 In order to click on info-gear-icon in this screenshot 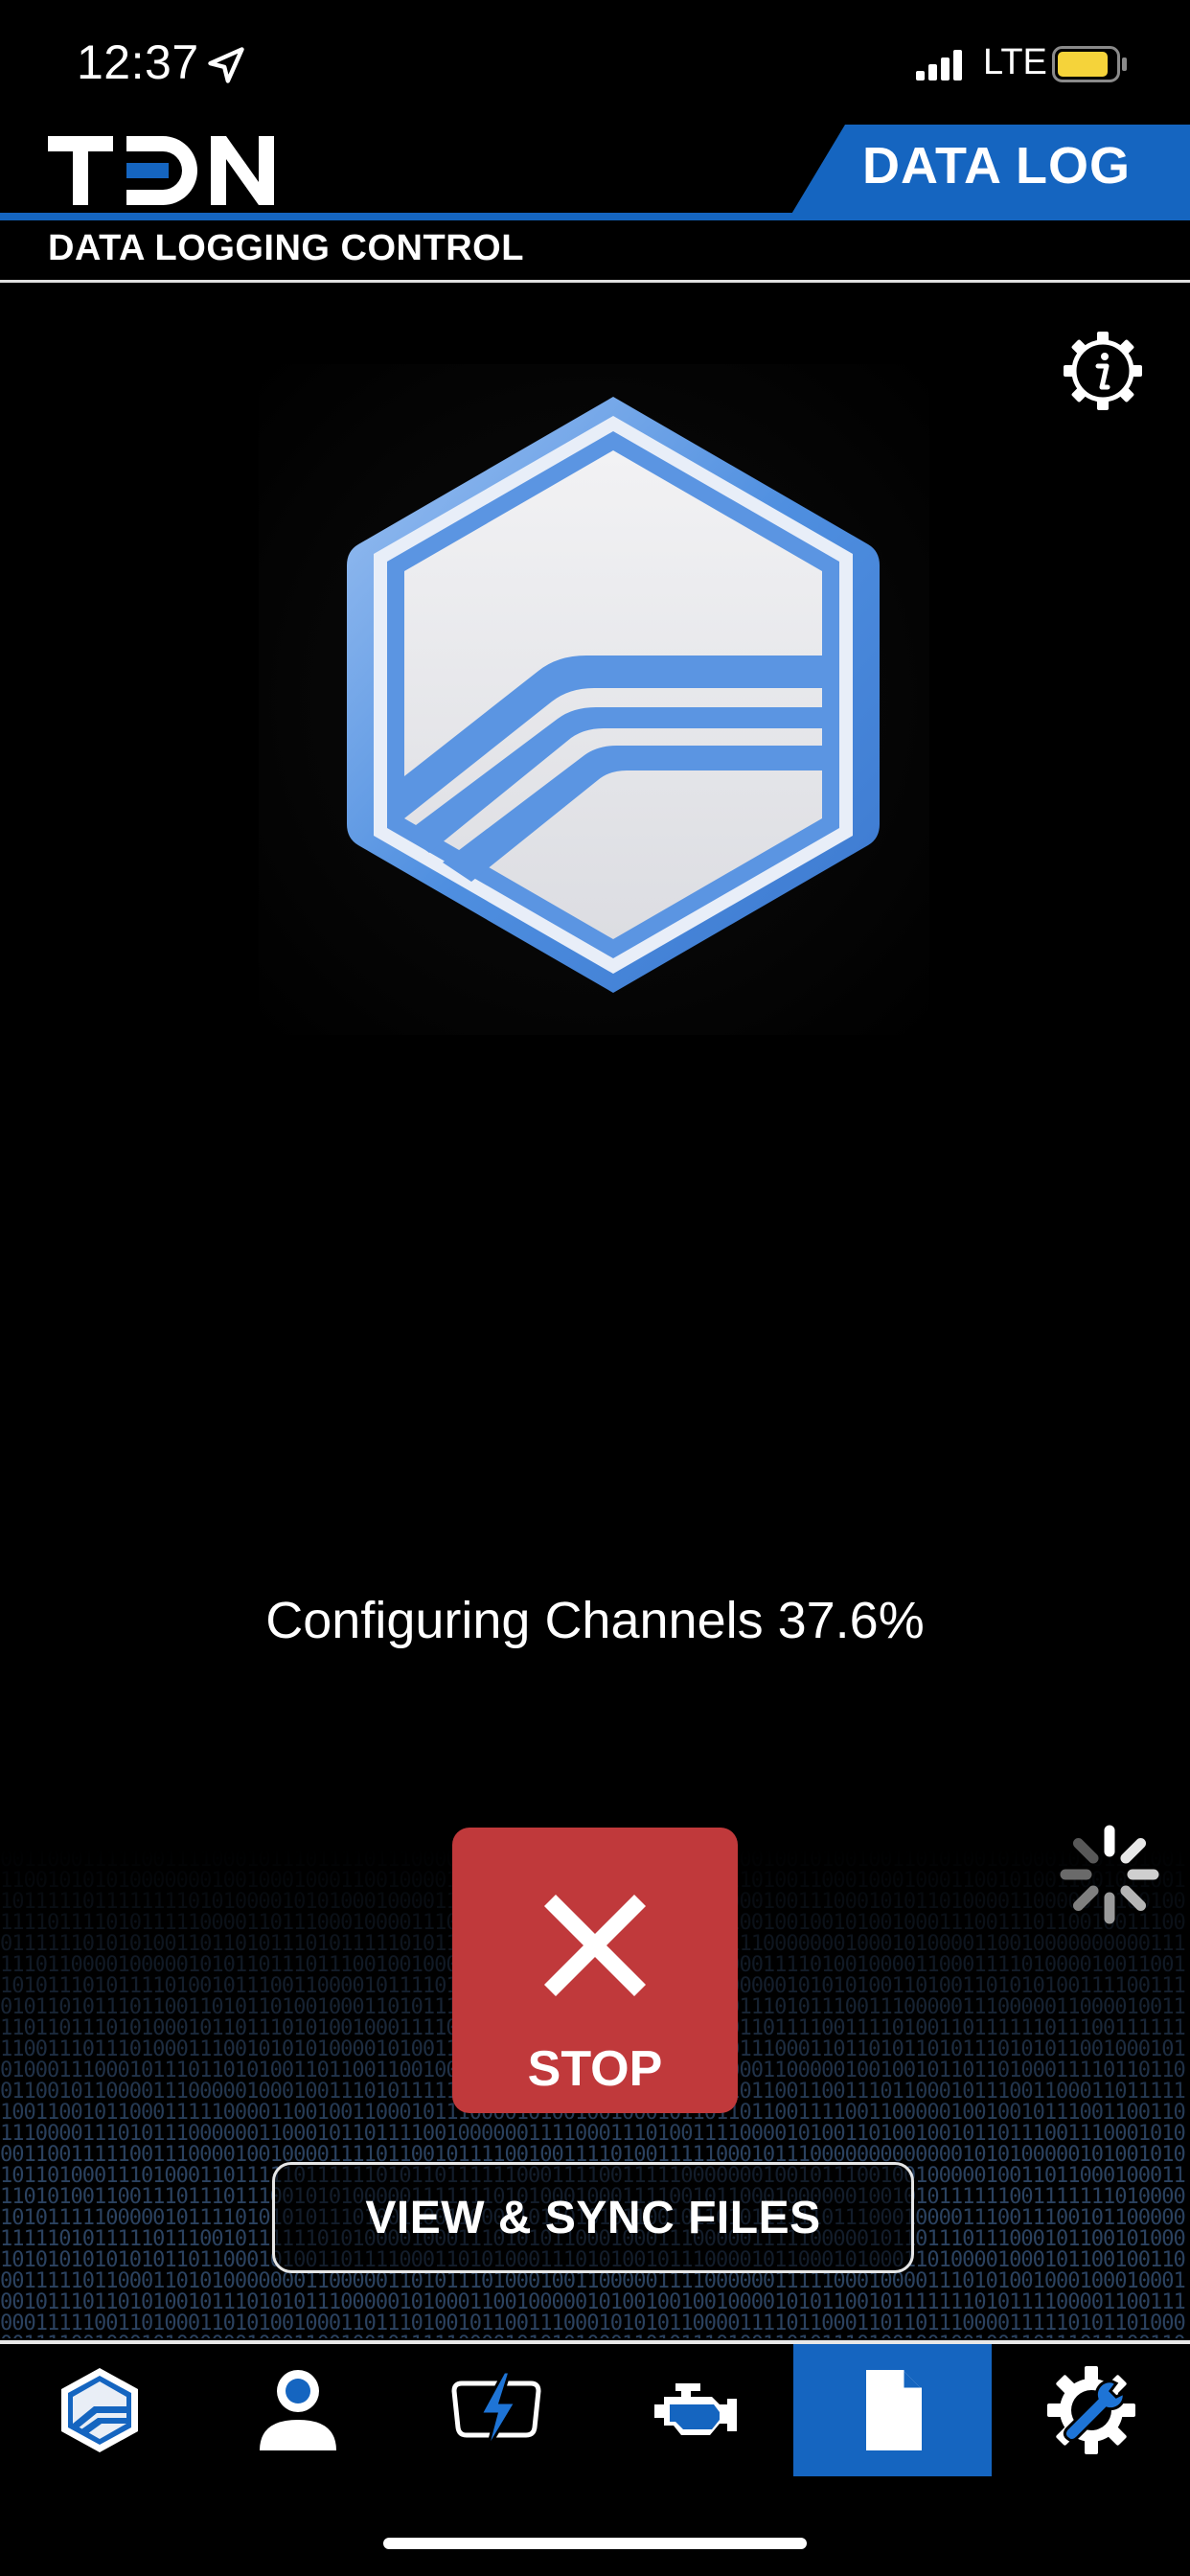, I will do `click(1103, 371)`.